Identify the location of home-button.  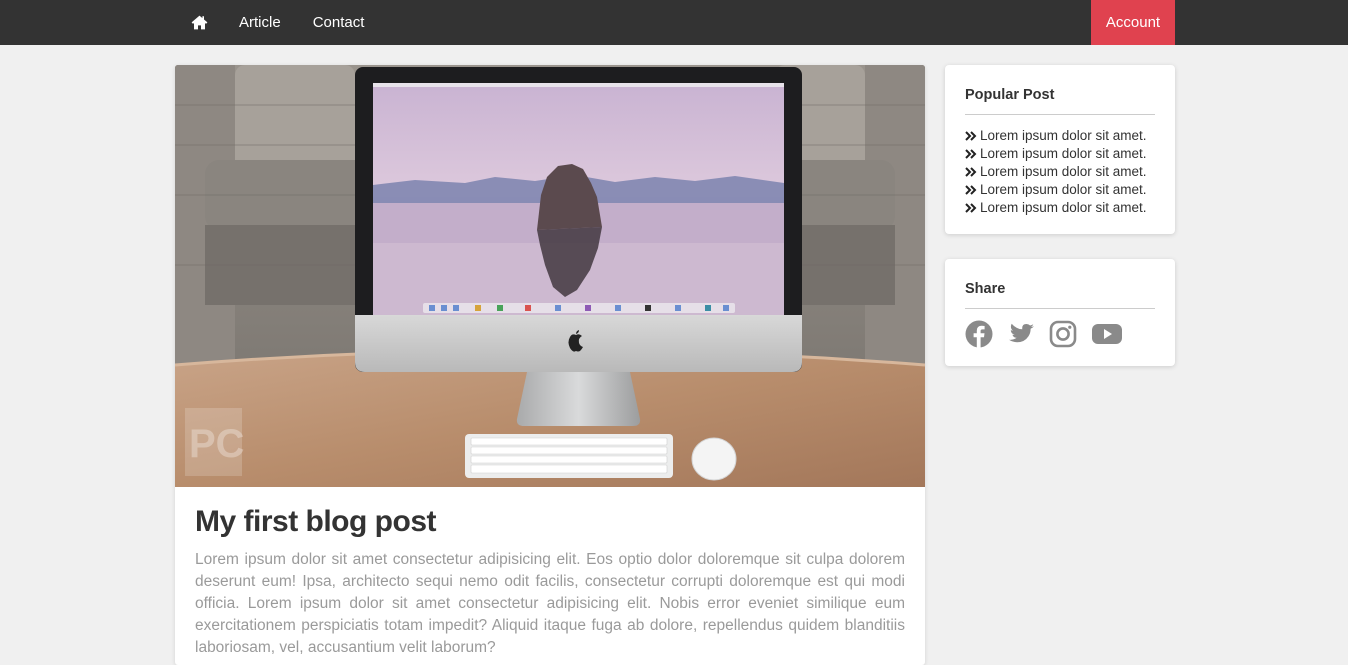
(199, 22).